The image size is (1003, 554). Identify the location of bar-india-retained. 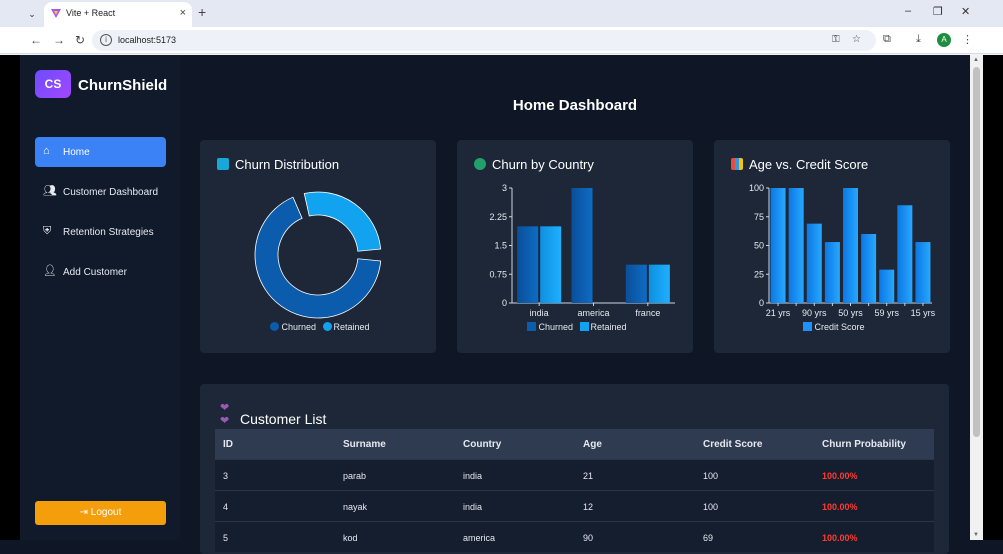
(551, 264).